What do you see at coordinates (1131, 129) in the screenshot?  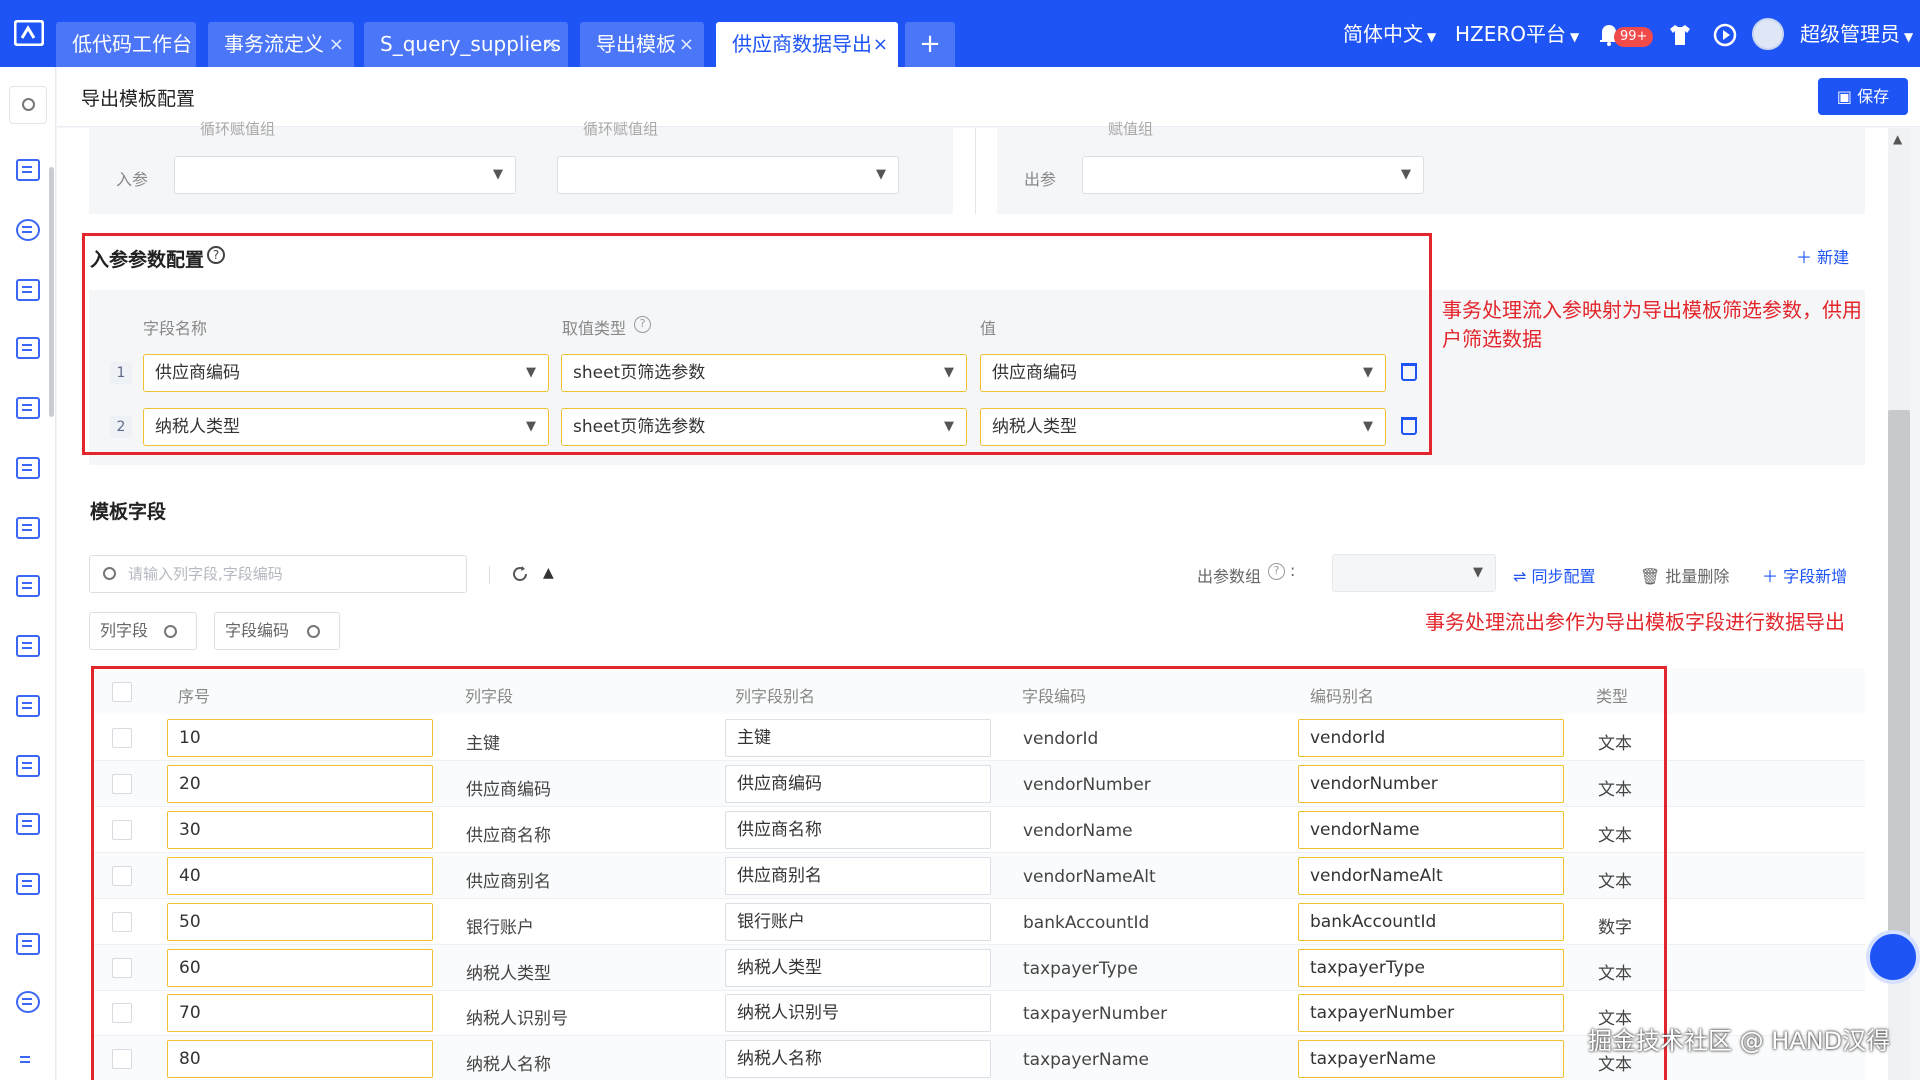 I see `partial-label: 赋值组` at bounding box center [1131, 129].